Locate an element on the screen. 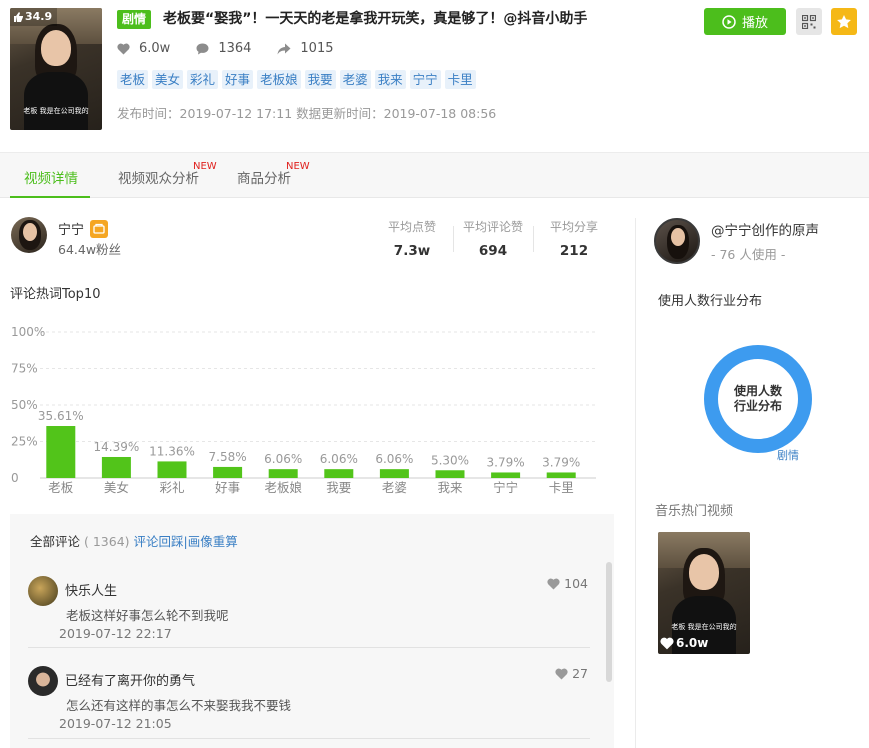 The height and width of the screenshot is (748, 869). avg-likes: 平均点赞 7.3w is located at coordinates (412, 238).